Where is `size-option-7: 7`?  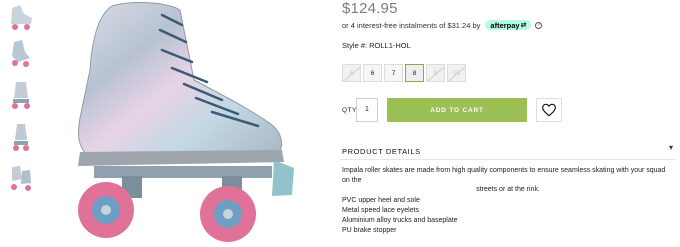
size-option-7: 7 is located at coordinates (393, 73).